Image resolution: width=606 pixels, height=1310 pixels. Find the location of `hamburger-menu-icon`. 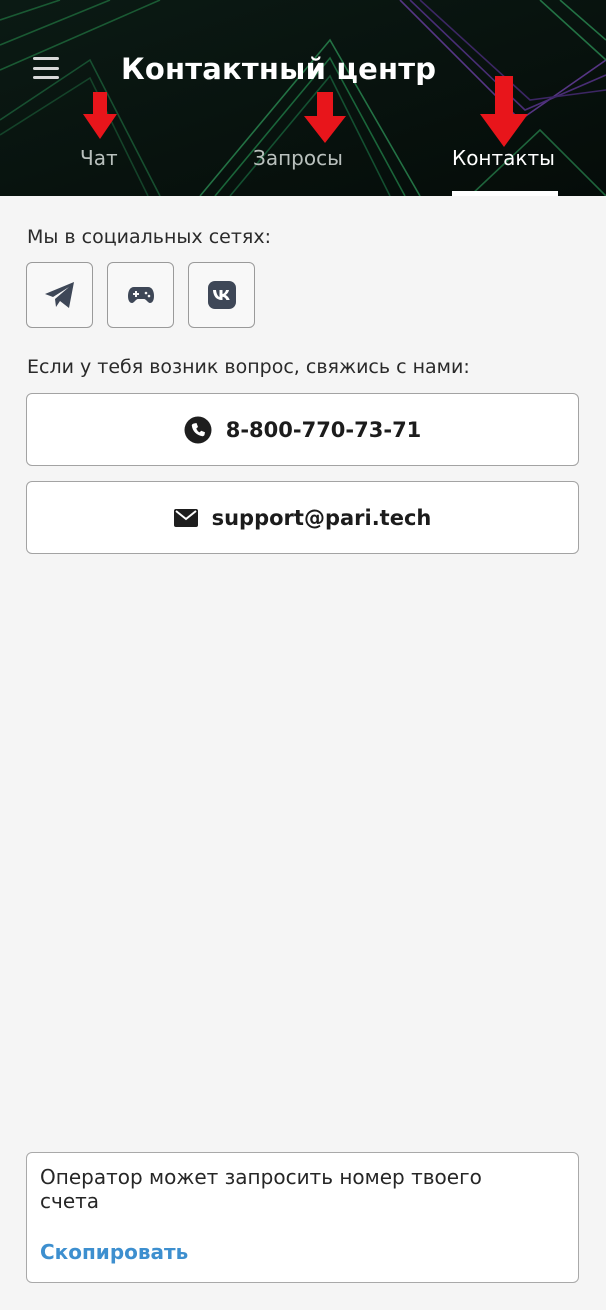

hamburger-menu-icon is located at coordinates (46, 68).